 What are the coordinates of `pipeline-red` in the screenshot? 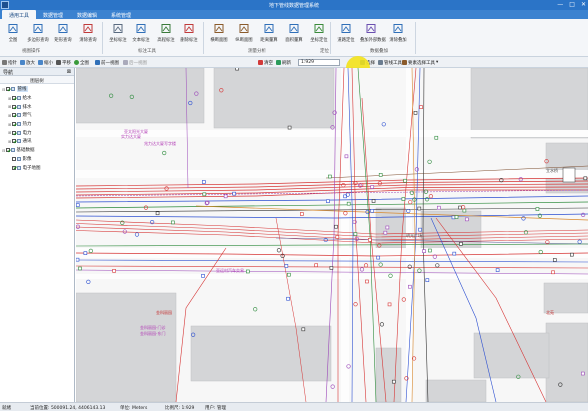 It's located at (332, 230).